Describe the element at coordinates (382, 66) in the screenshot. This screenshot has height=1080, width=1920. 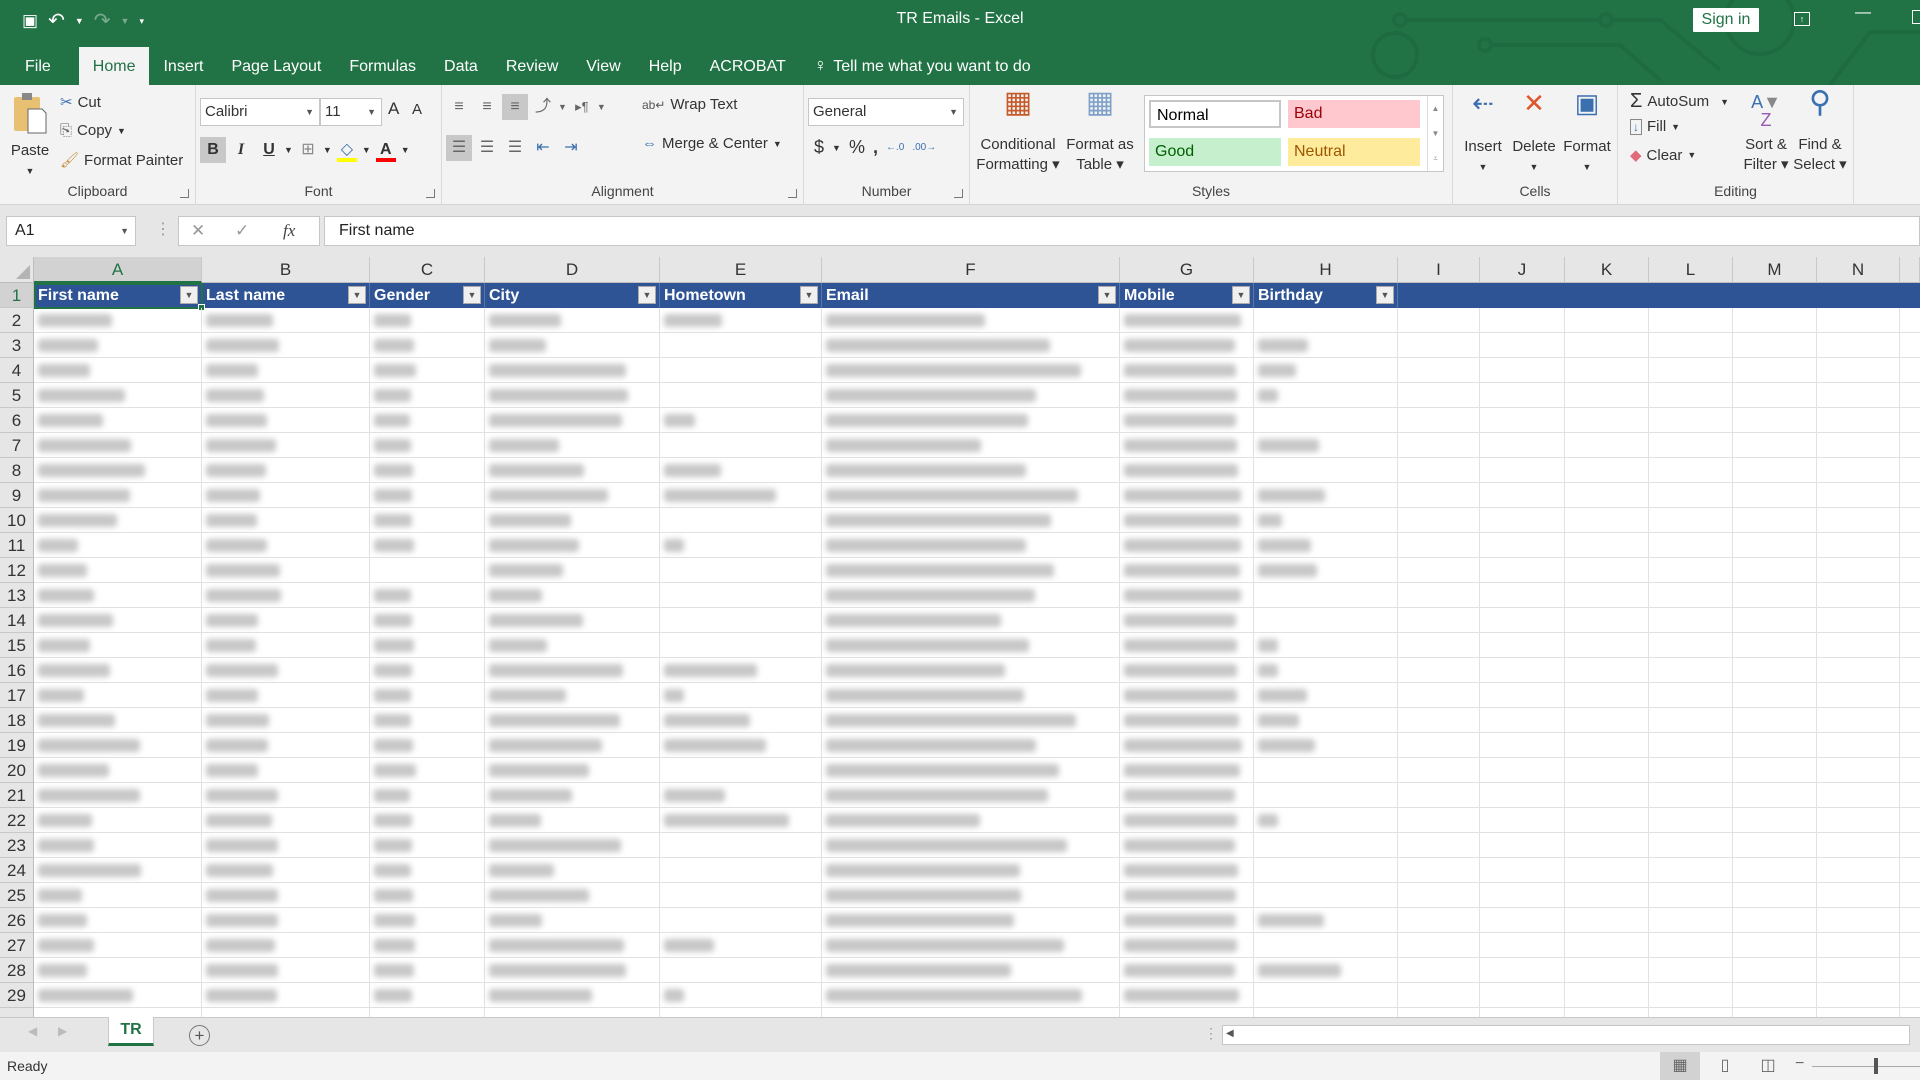
I see `tab-formulas: Formulas` at that location.